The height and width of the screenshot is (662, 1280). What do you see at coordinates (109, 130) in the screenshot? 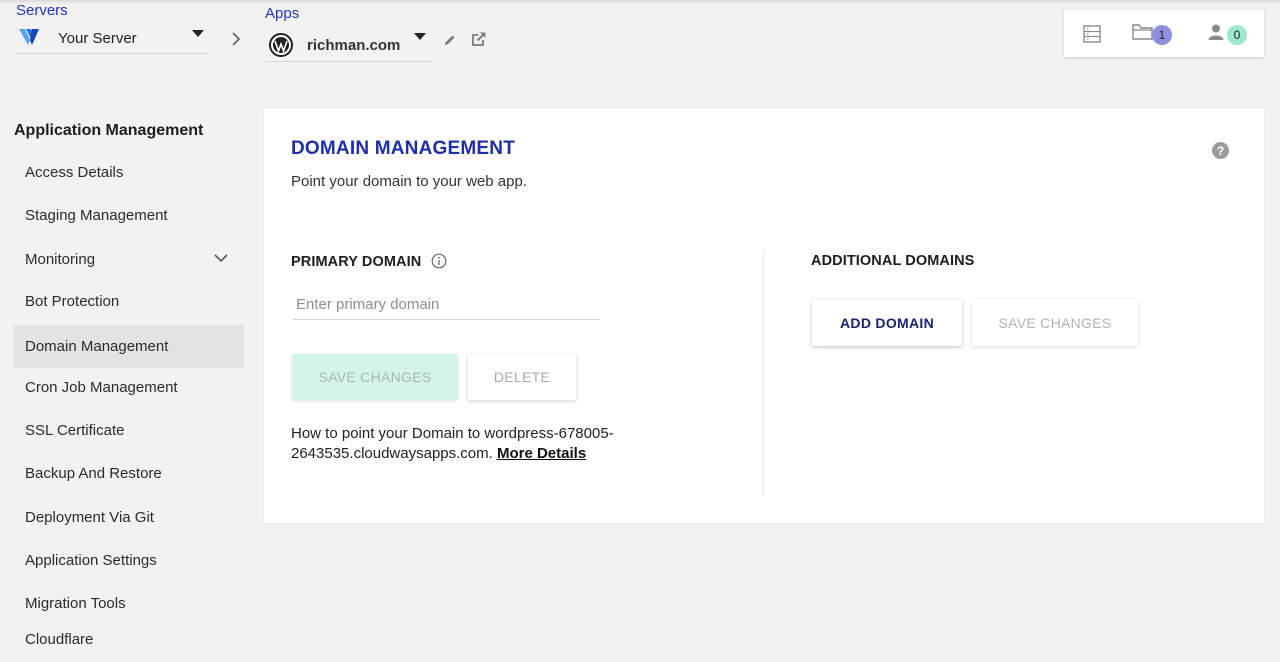
I see `sidebar-title: Application Management` at bounding box center [109, 130].